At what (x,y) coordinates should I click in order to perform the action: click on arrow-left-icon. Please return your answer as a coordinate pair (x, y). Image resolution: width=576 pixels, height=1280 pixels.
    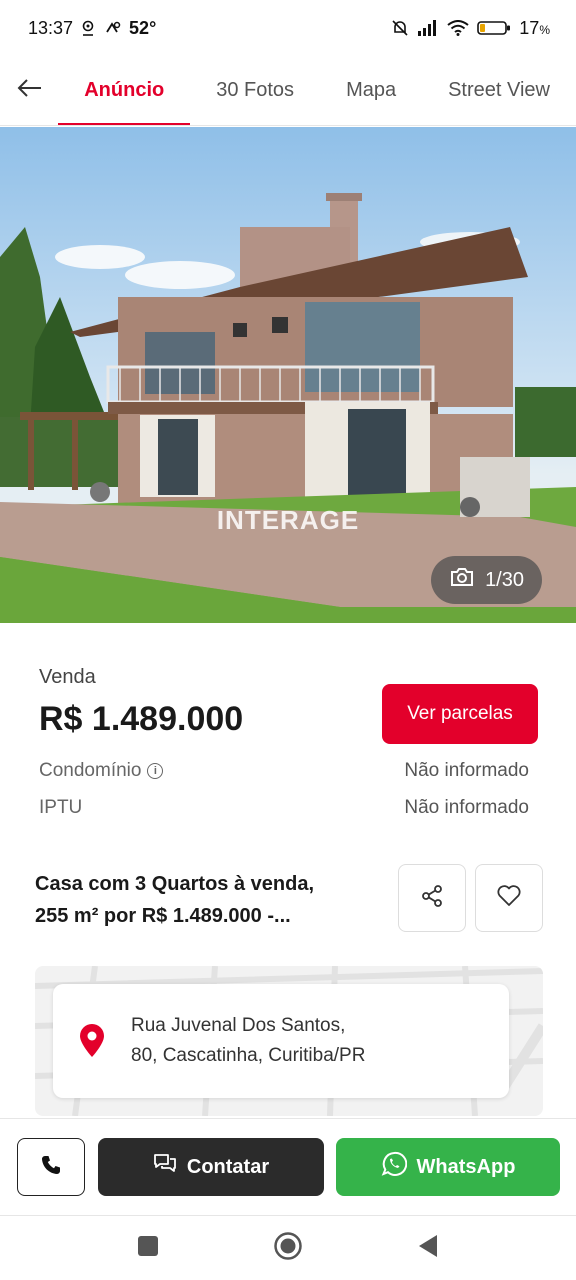
    Looking at the image, I should click on (29, 90).